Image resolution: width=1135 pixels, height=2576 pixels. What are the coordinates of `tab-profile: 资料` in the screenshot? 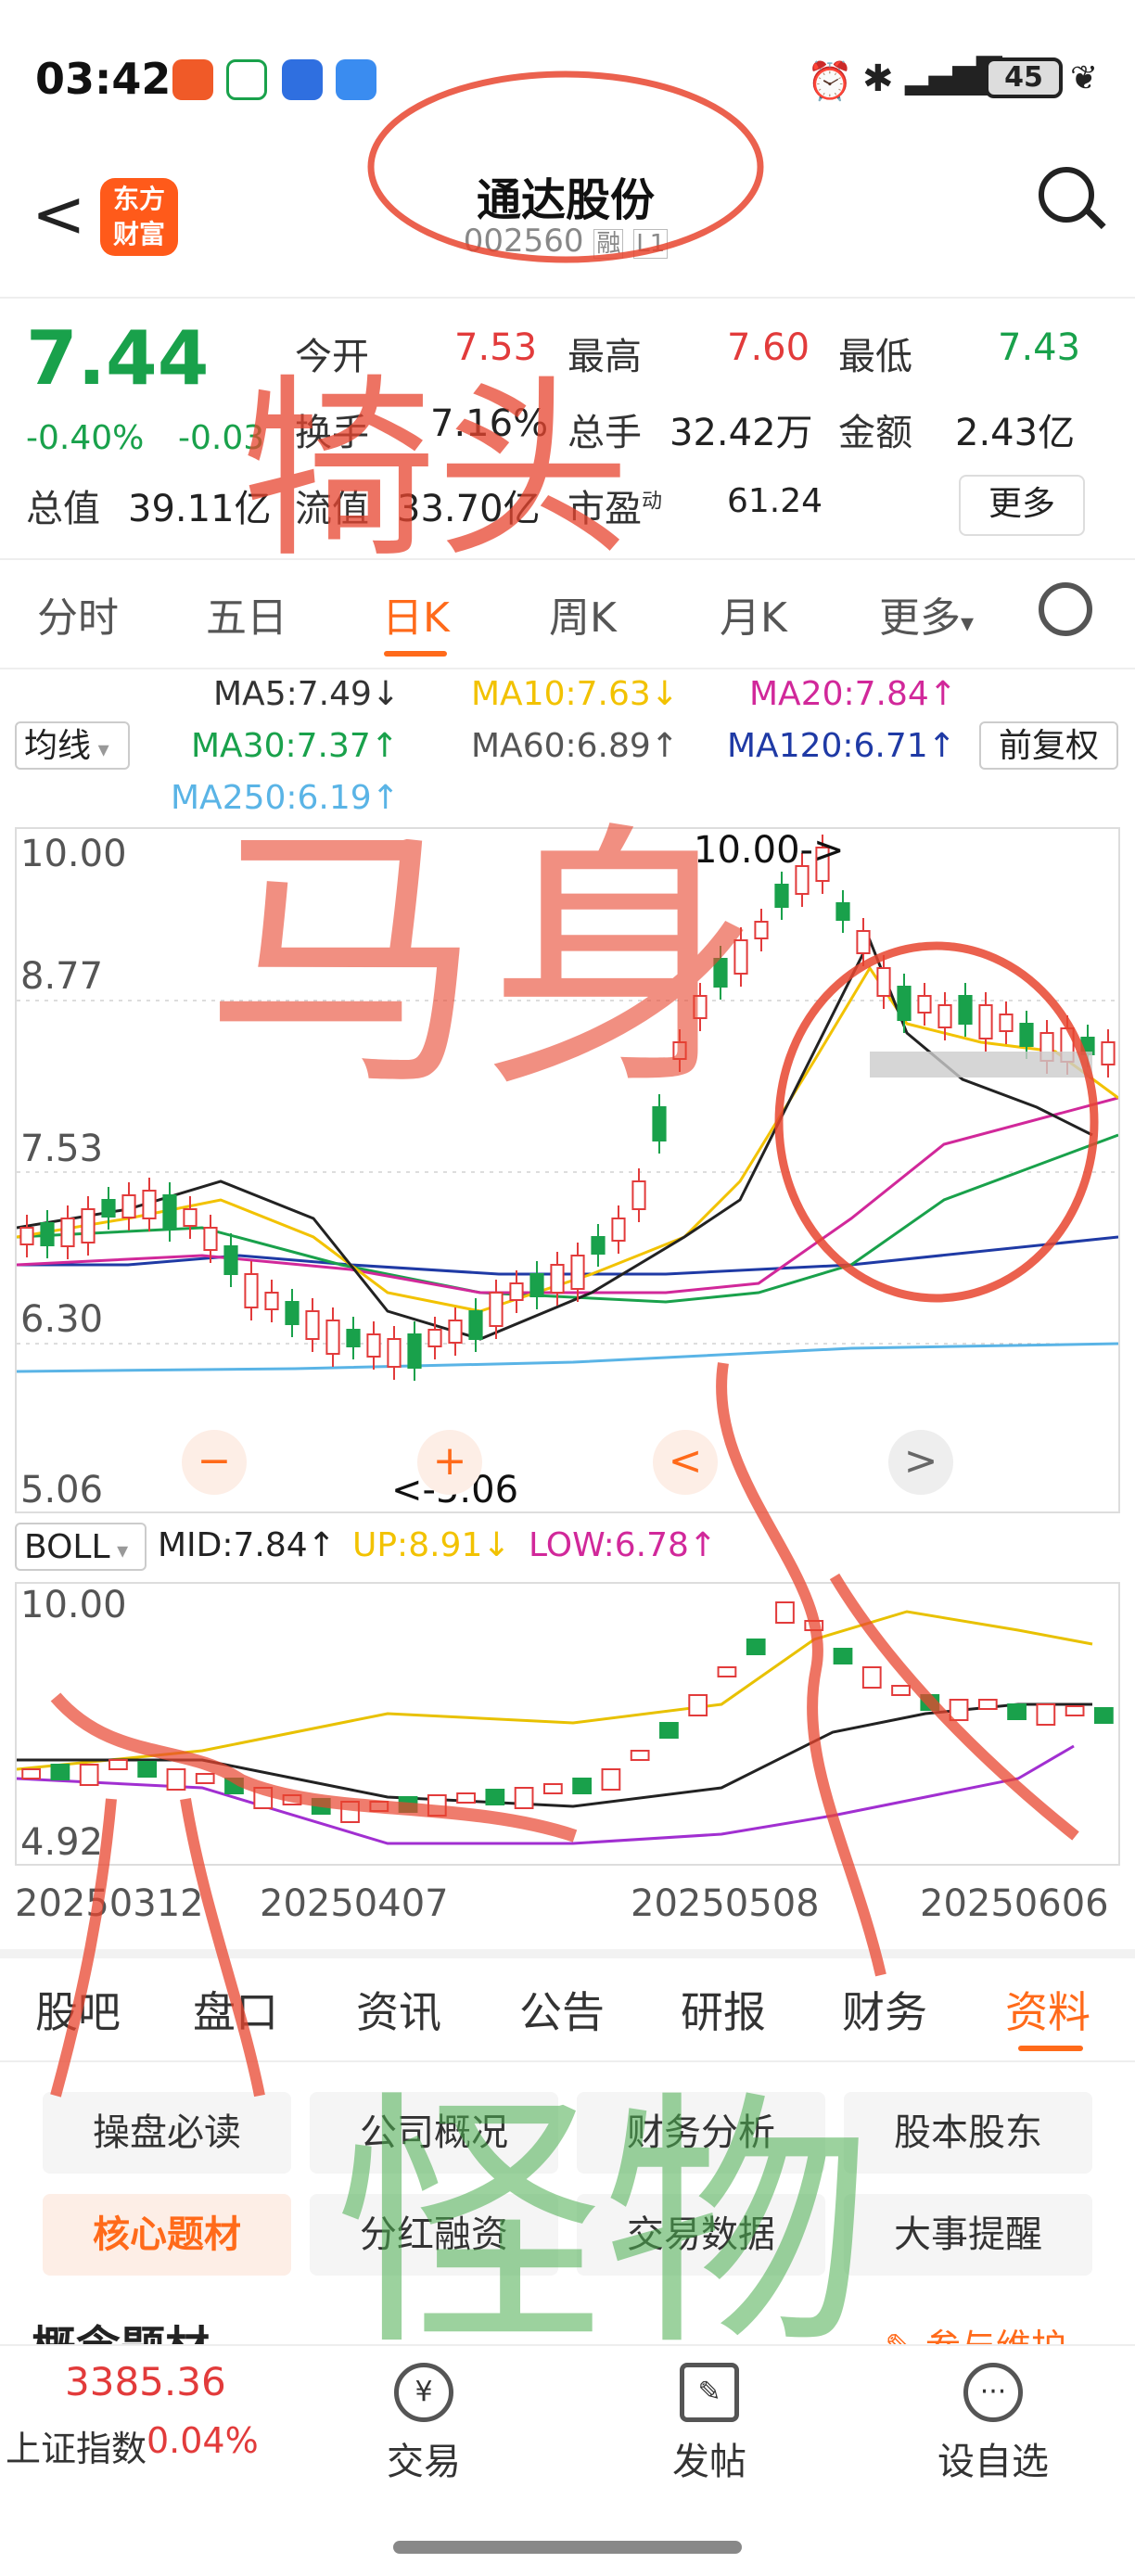 It's located at (1047, 2009).